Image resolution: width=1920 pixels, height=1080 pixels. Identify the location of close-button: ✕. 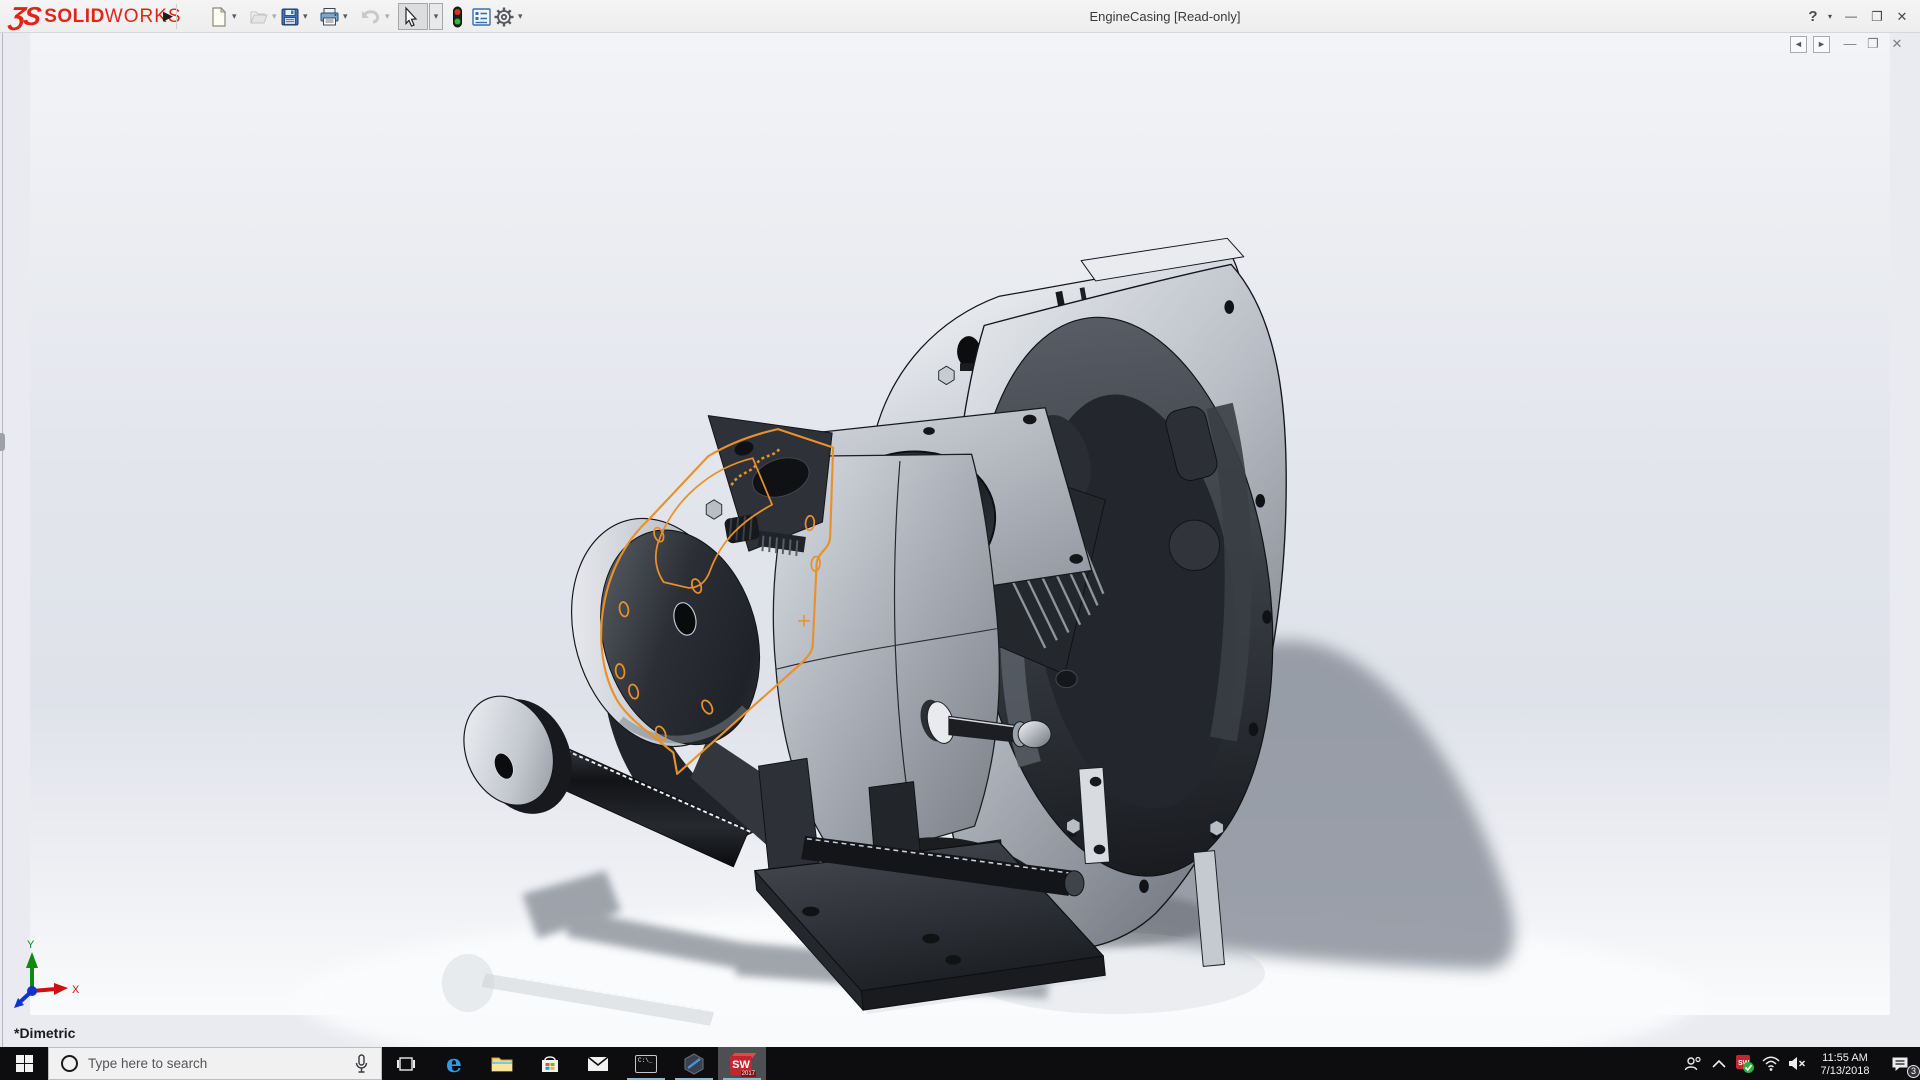
(1902, 16).